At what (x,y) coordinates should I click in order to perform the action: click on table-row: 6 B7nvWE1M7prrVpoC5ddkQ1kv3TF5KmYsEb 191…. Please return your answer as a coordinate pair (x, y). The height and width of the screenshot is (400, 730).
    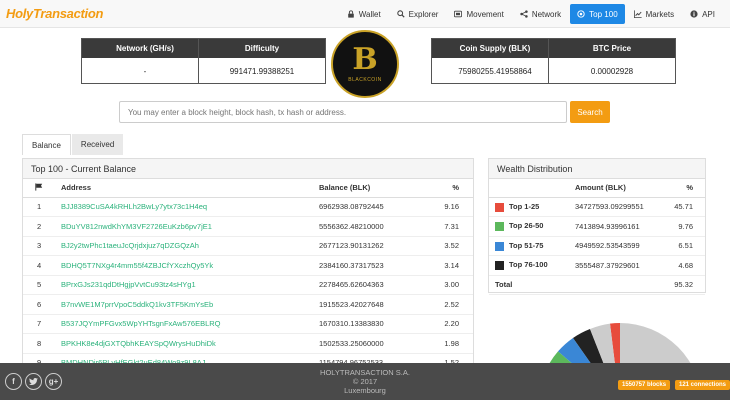
    Looking at the image, I should click on (248, 304).